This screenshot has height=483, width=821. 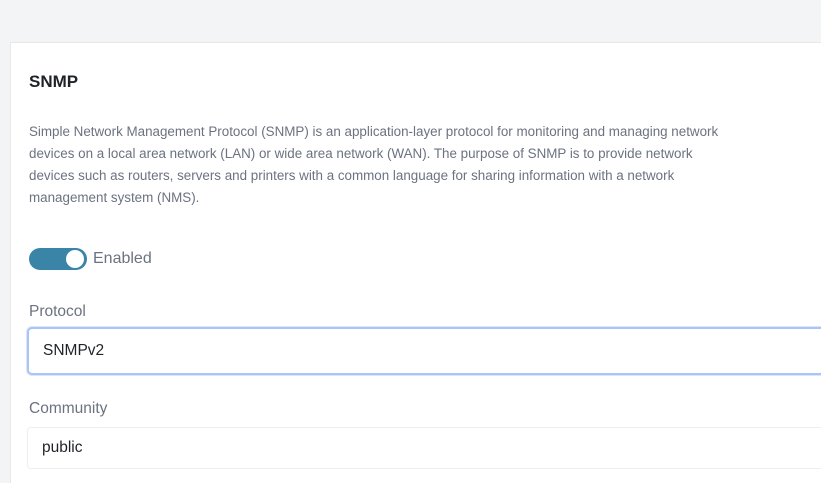 I want to click on section-title: SNMP, so click(x=54, y=81).